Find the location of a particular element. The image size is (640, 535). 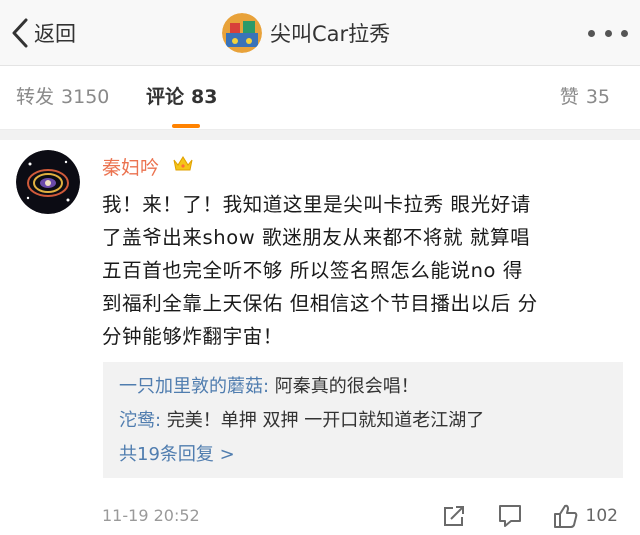

tab-like-count: 35 is located at coordinates (597, 97).